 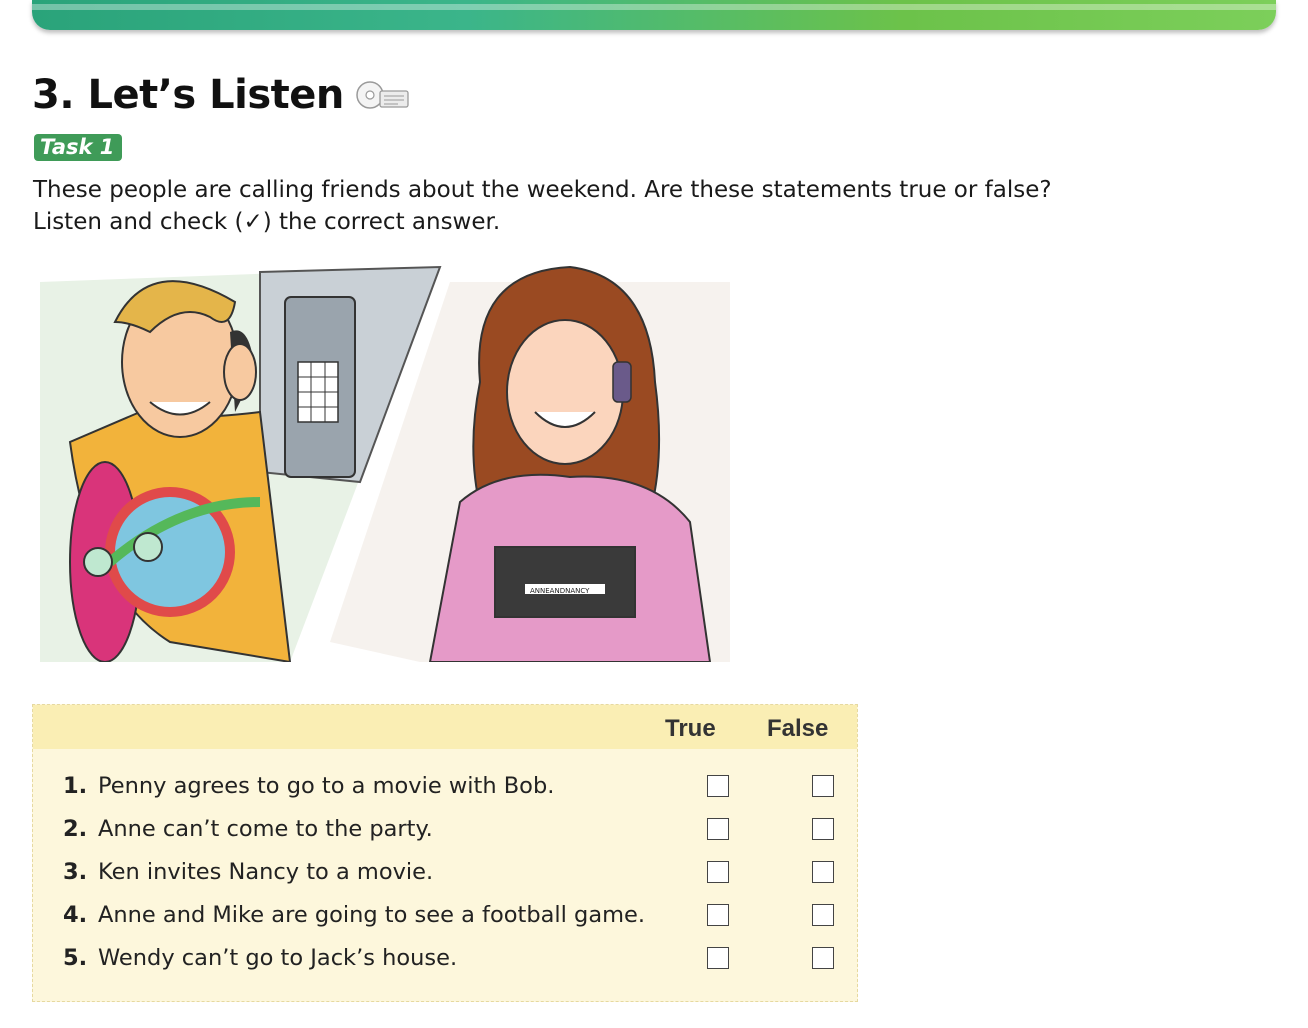 I want to click on table-row: 5. Wendy can’t go to Jack’s house., so click(x=453, y=959).